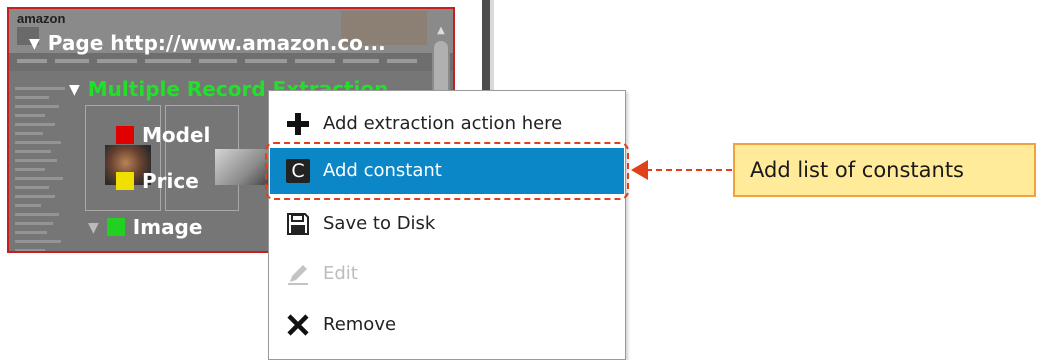 This screenshot has width=1045, height=360. What do you see at coordinates (379, 223) in the screenshot?
I see `menu-item-label: Save to Disk` at bounding box center [379, 223].